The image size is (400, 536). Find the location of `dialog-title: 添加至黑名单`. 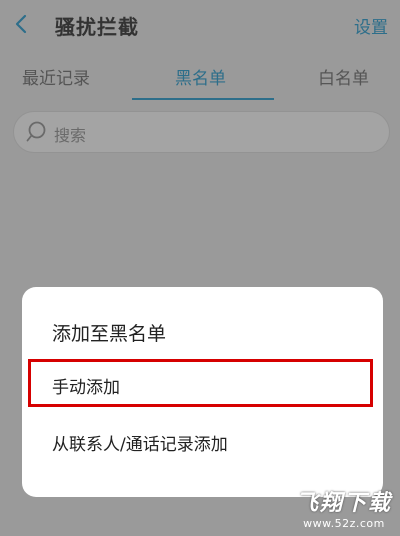

dialog-title: 添加至黑名单 is located at coordinates (109, 334).